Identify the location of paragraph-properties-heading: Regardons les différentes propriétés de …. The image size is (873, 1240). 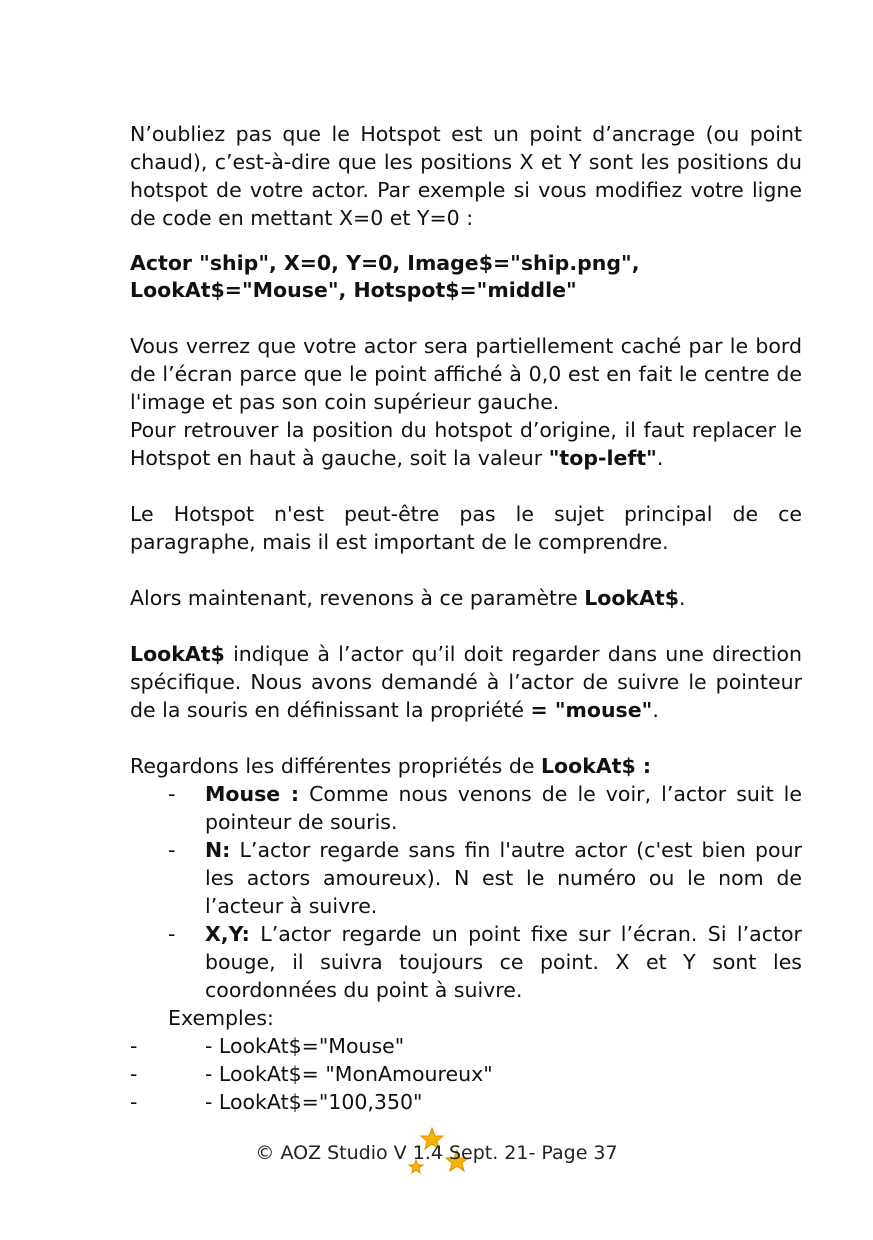
(466, 766).